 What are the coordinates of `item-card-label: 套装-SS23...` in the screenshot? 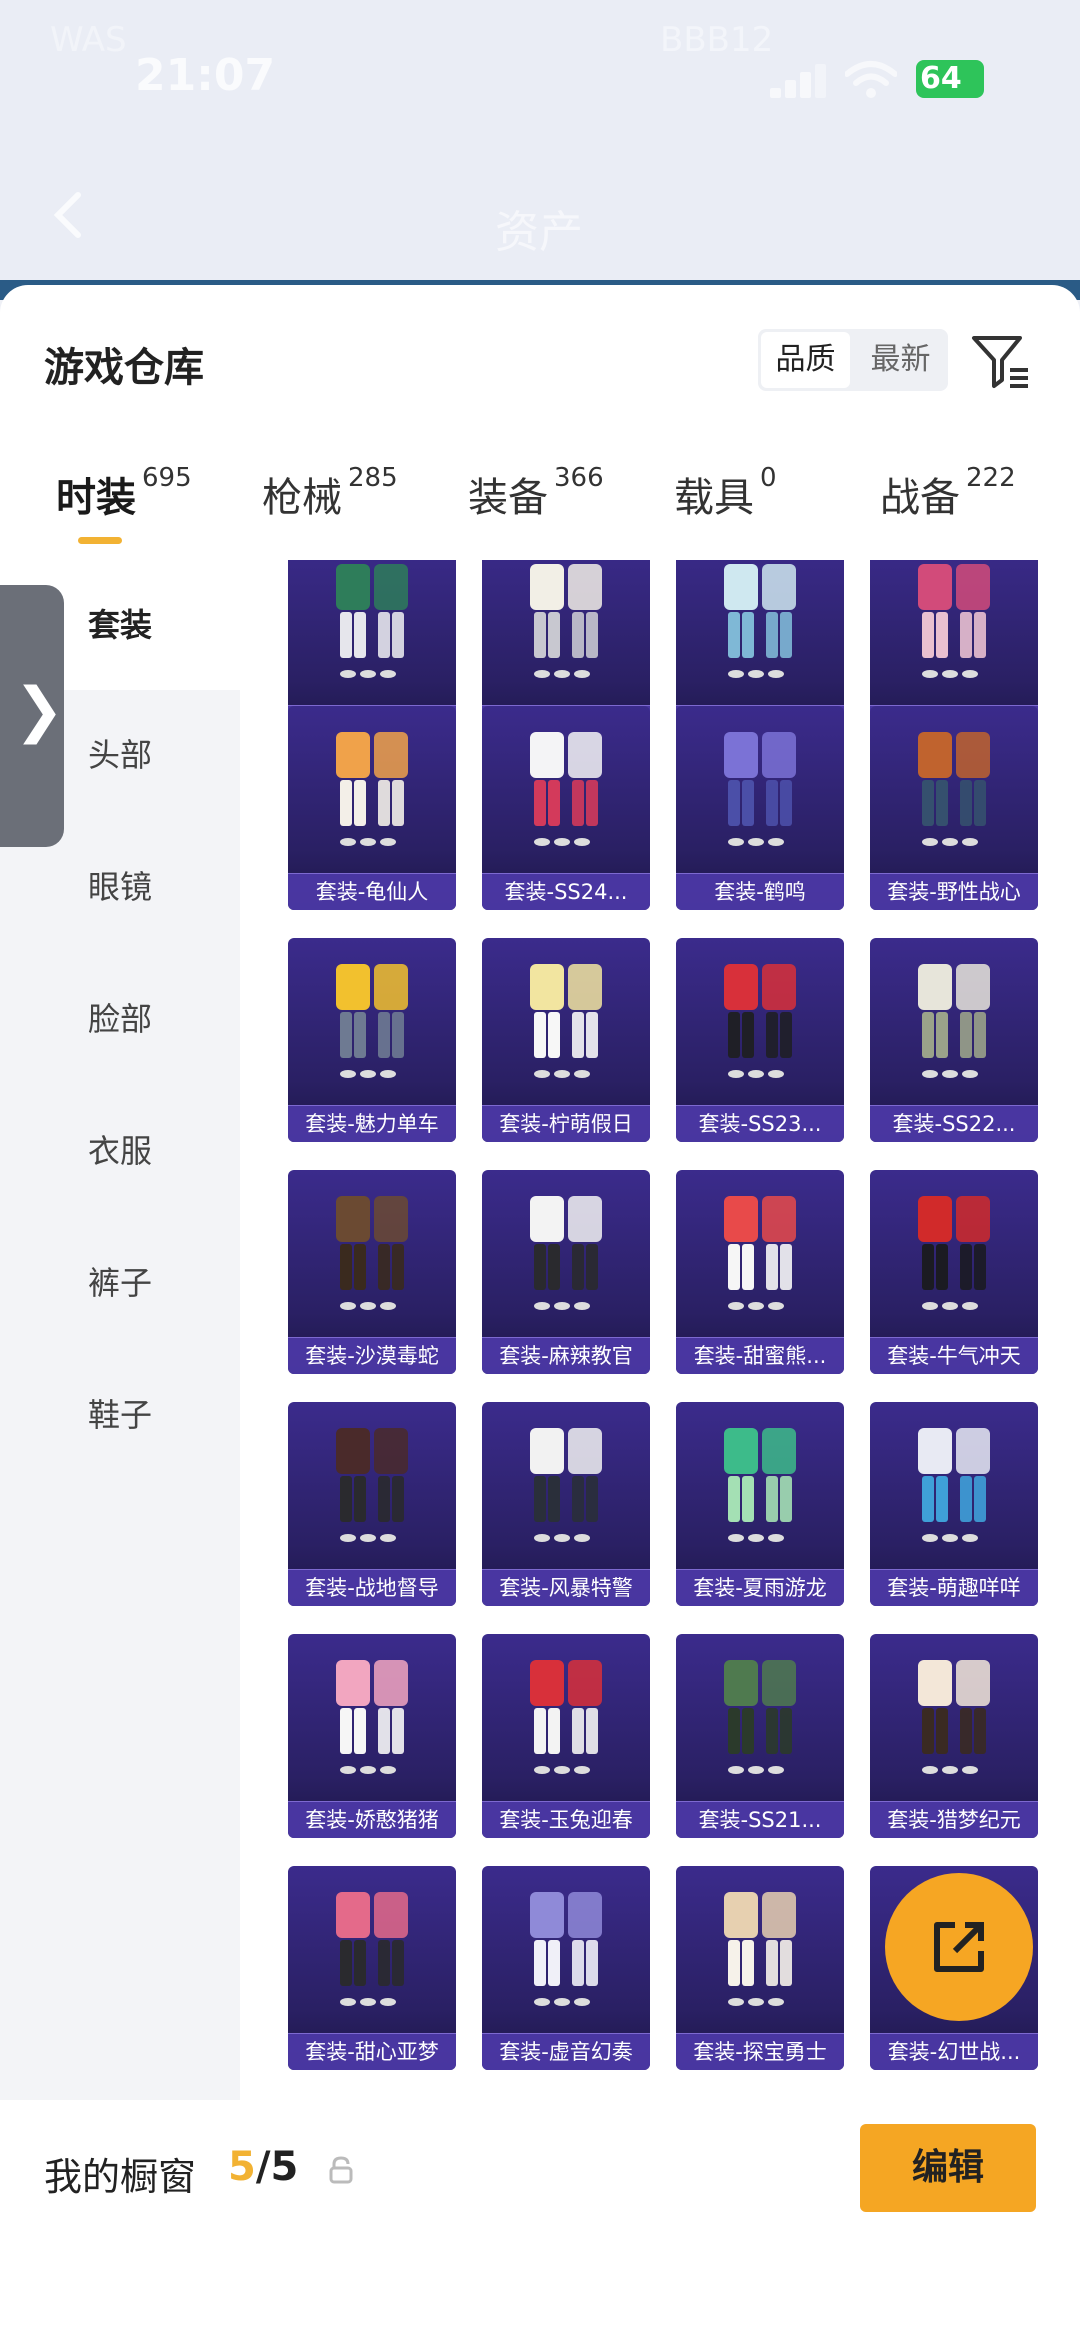 It's located at (760, 1123).